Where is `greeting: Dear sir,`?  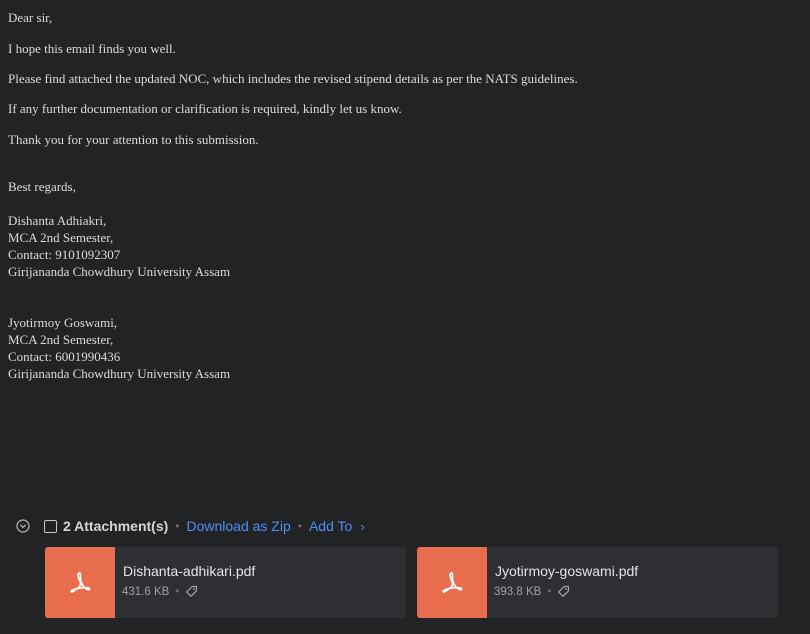
greeting: Dear sir, is located at coordinates (30, 17).